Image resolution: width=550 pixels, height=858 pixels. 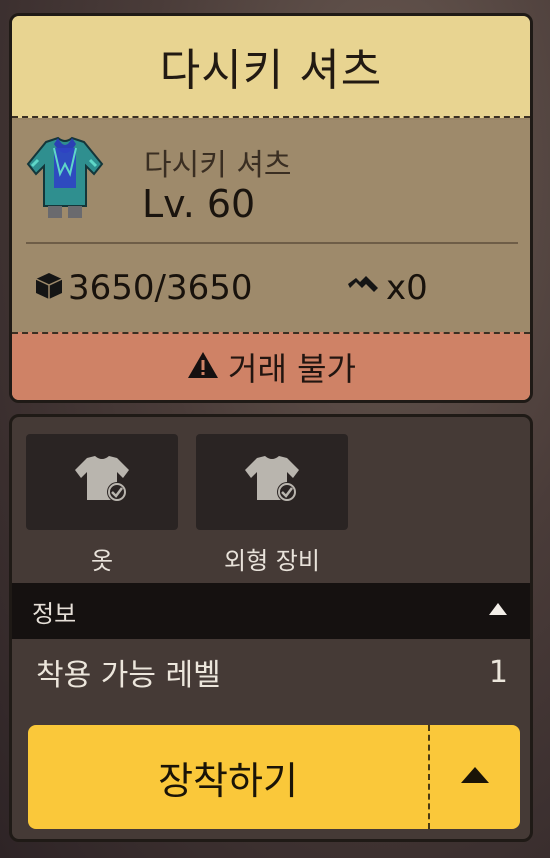 I want to click on info-section-header: 정보, so click(x=271, y=611).